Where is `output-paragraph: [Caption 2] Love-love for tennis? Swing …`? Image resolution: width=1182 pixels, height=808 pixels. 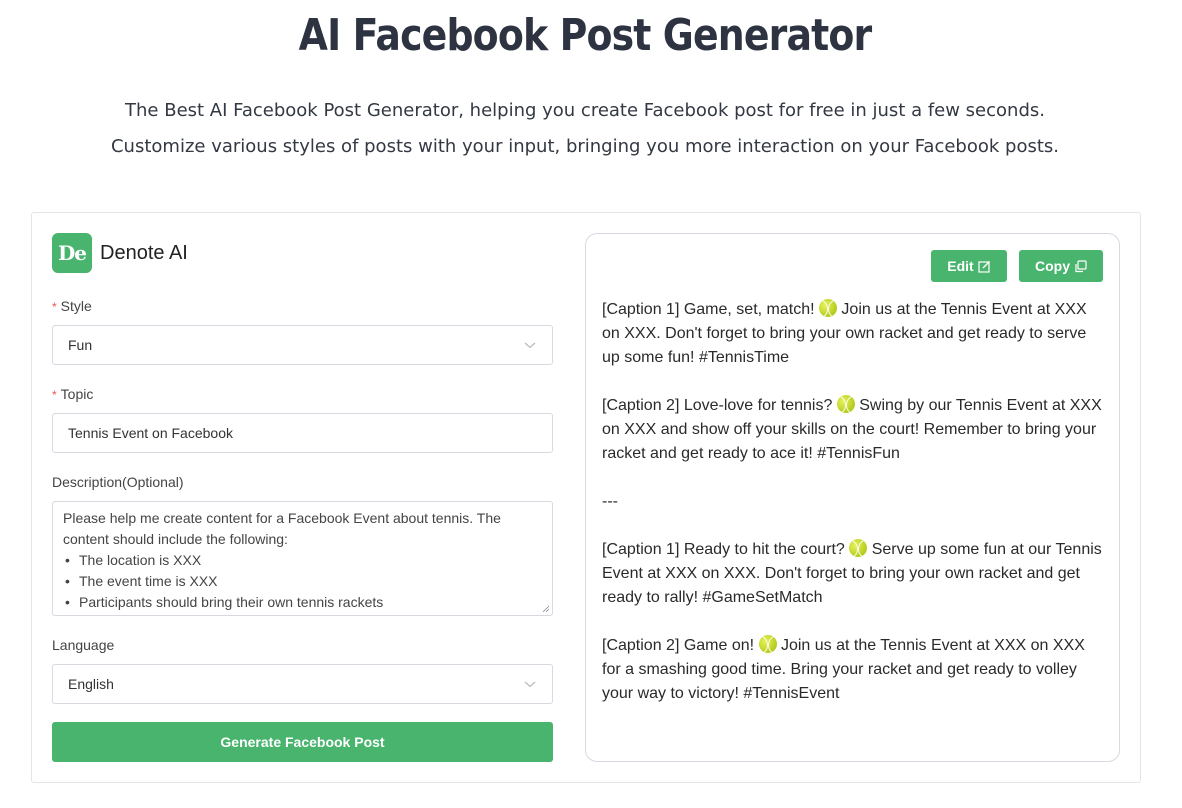
output-paragraph: [Caption 2] Love-love for tennis? Swing … is located at coordinates (852, 428).